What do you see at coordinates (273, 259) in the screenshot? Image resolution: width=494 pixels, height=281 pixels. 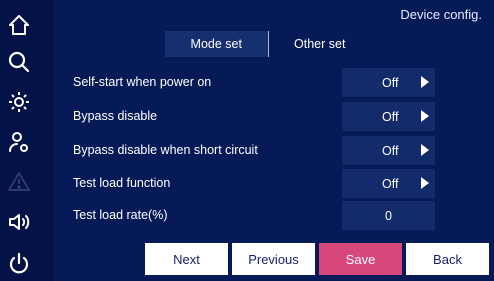 I see `previous-button: Previous` at bounding box center [273, 259].